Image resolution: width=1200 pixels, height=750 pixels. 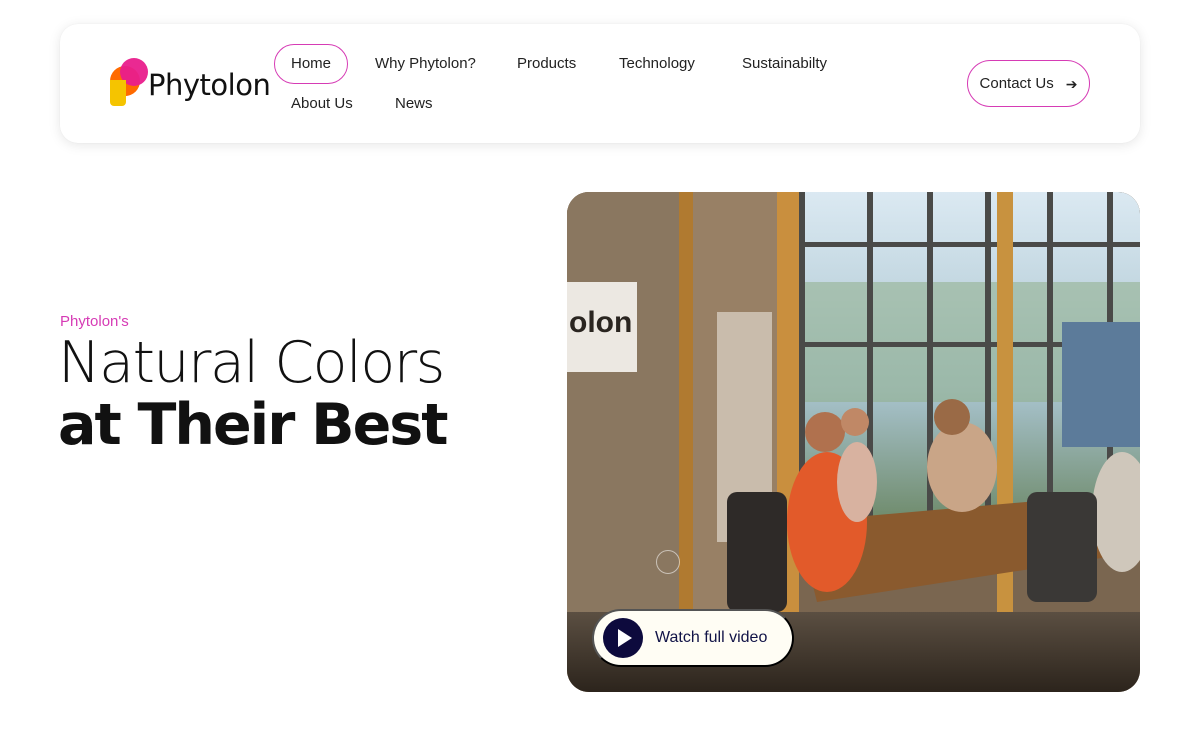 I want to click on watch-full-video-button: Watch full video, so click(x=693, y=638).